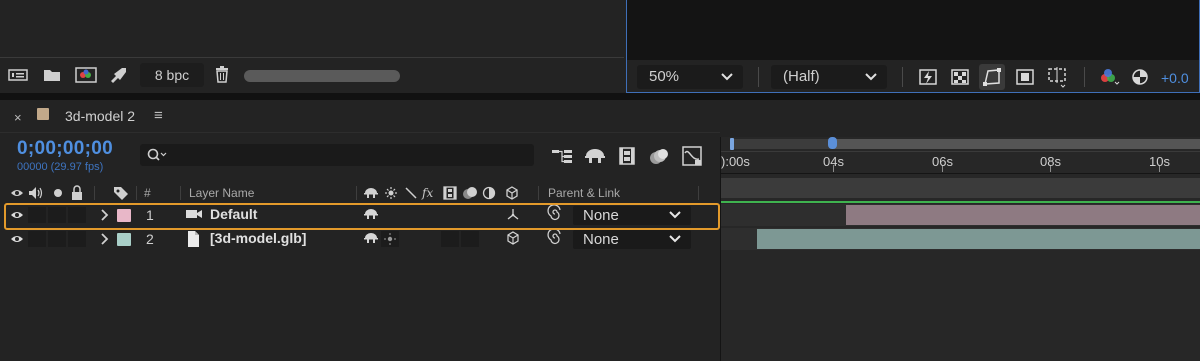 Image resolution: width=1200 pixels, height=361 pixels. I want to click on mask-visibility-icon, so click(992, 77).